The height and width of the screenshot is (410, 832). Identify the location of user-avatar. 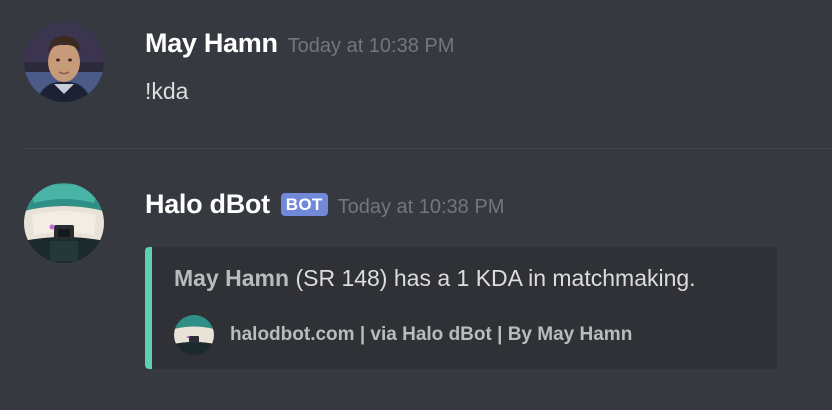
(64, 62).